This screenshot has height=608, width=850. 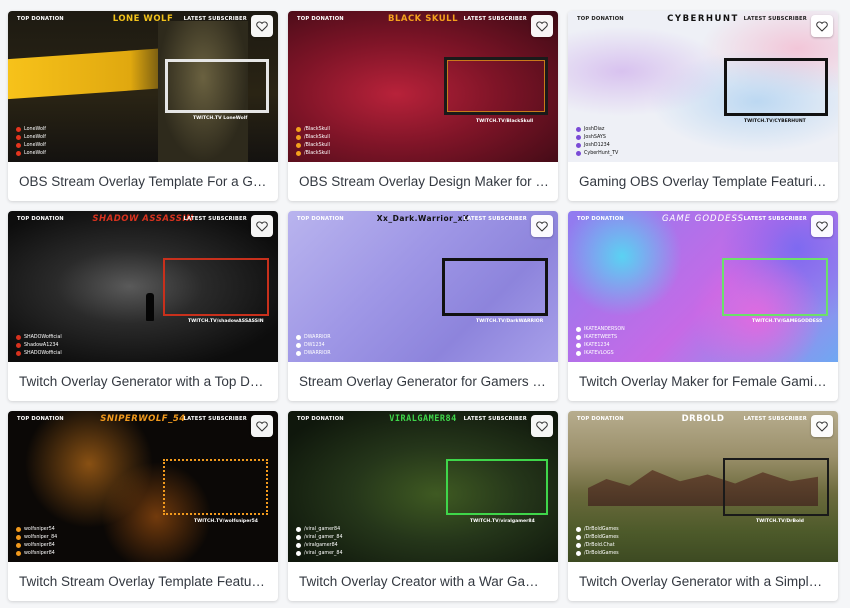 I want to click on overlay-channel-url: TWITCH.TV LoneWolf, so click(x=220, y=118).